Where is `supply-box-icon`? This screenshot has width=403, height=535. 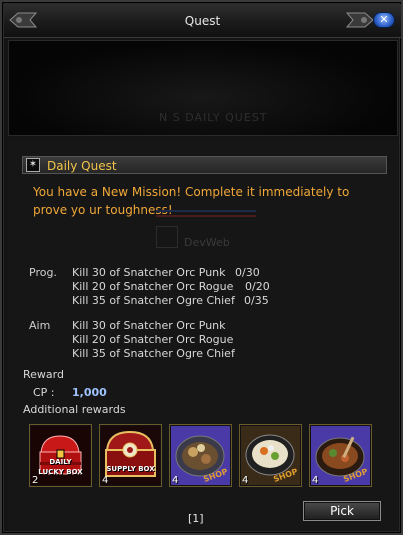 supply-box-icon is located at coordinates (130, 455).